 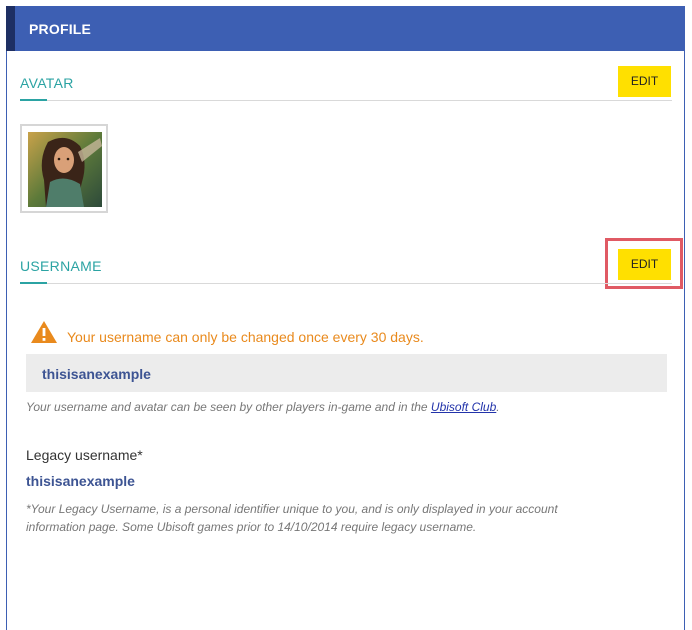 I want to click on avatar-section-label: AVATAR, so click(x=47, y=83).